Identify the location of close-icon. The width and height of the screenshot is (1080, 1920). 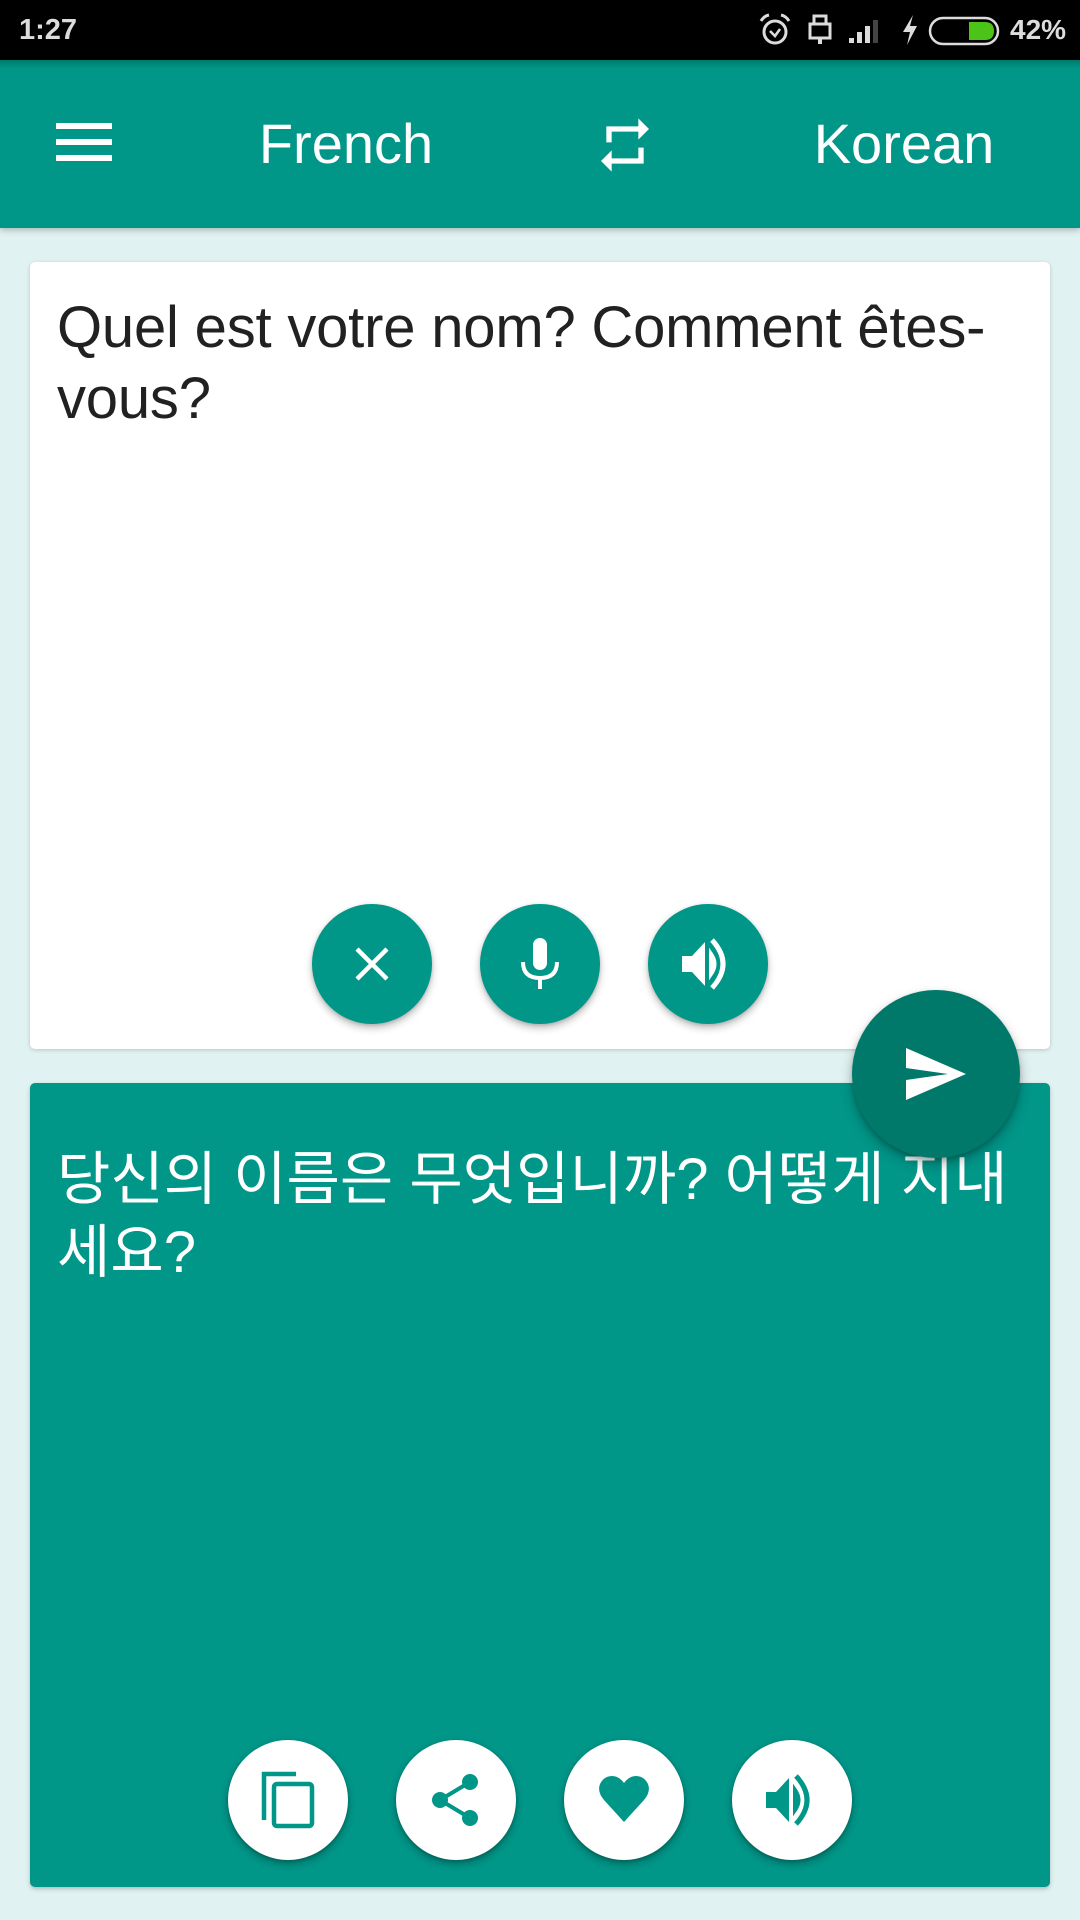
(372, 964).